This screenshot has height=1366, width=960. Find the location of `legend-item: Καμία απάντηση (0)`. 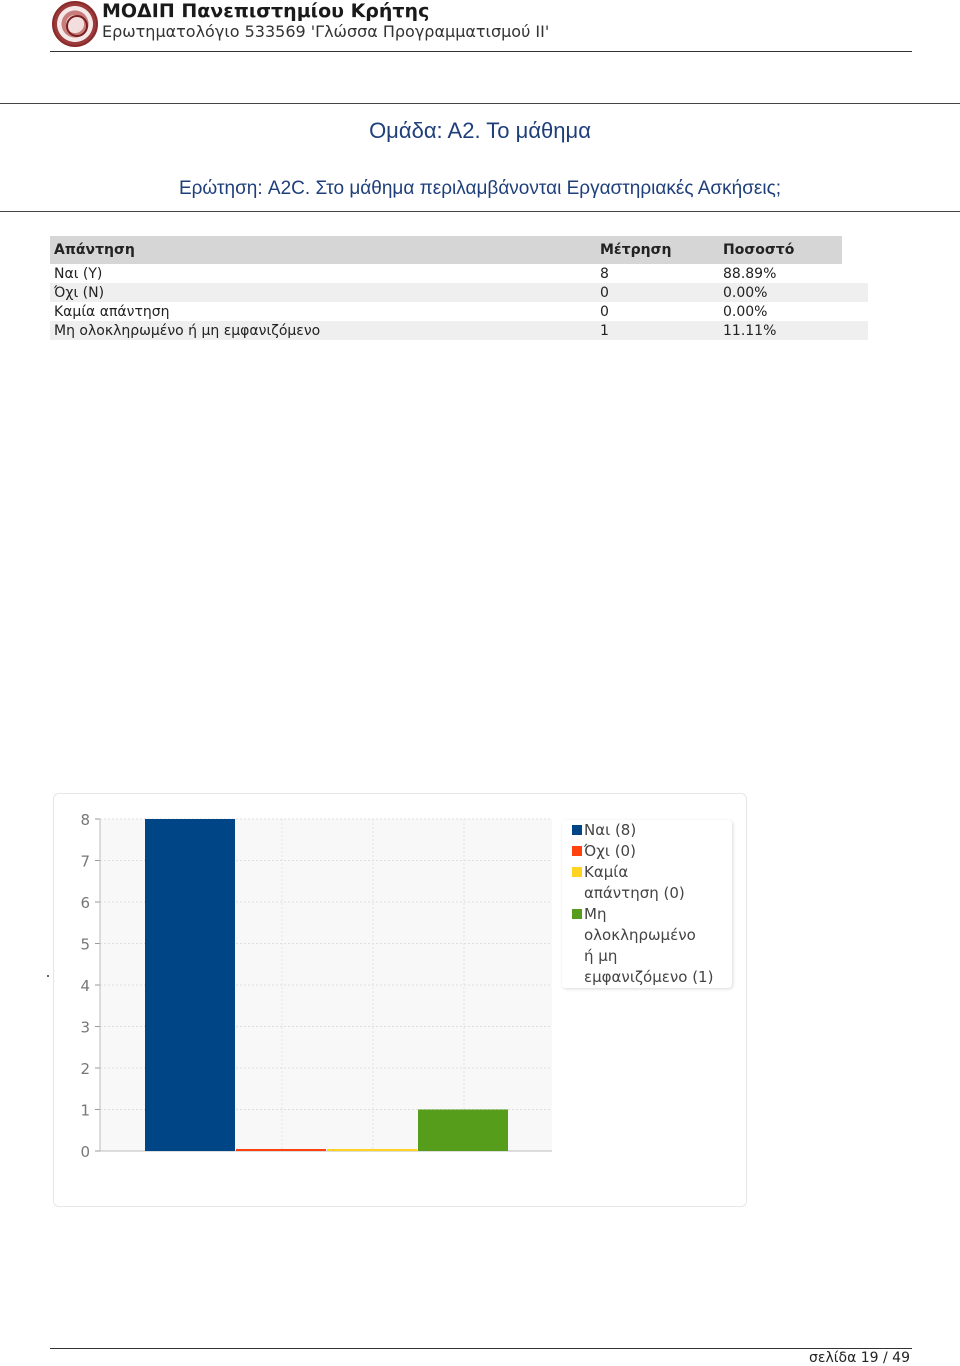

legend-item: Καμία απάντηση (0) is located at coordinates (651, 883).